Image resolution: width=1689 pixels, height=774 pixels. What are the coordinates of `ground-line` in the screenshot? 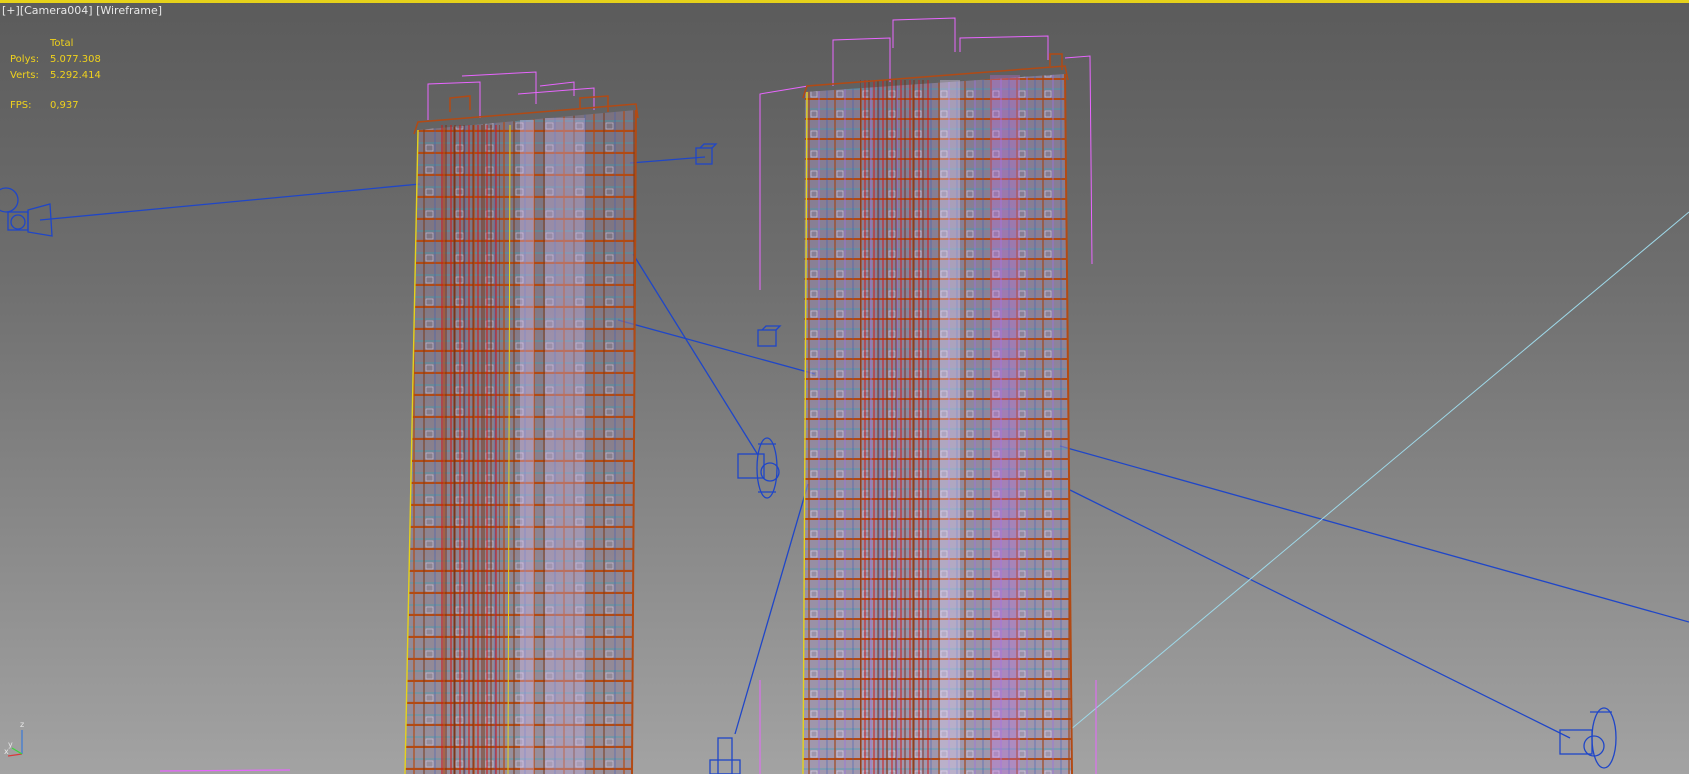 It's located at (225, 770).